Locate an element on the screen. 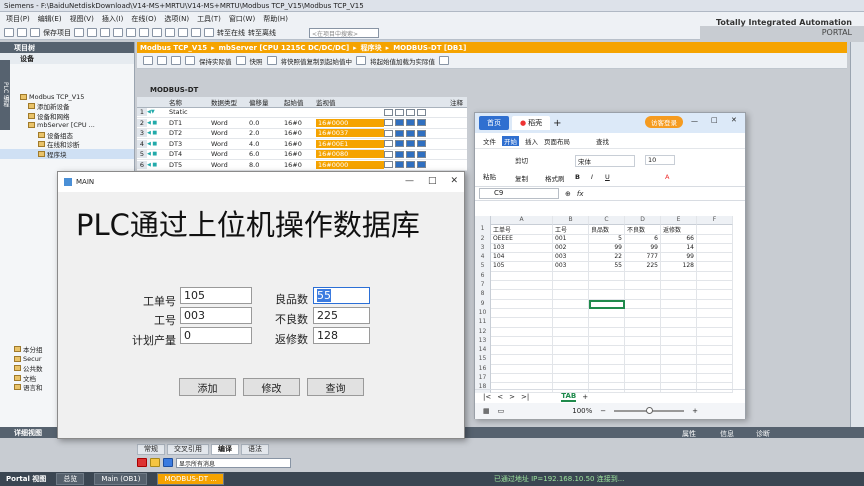  var-name: DT2 is located at coordinates (190, 133).